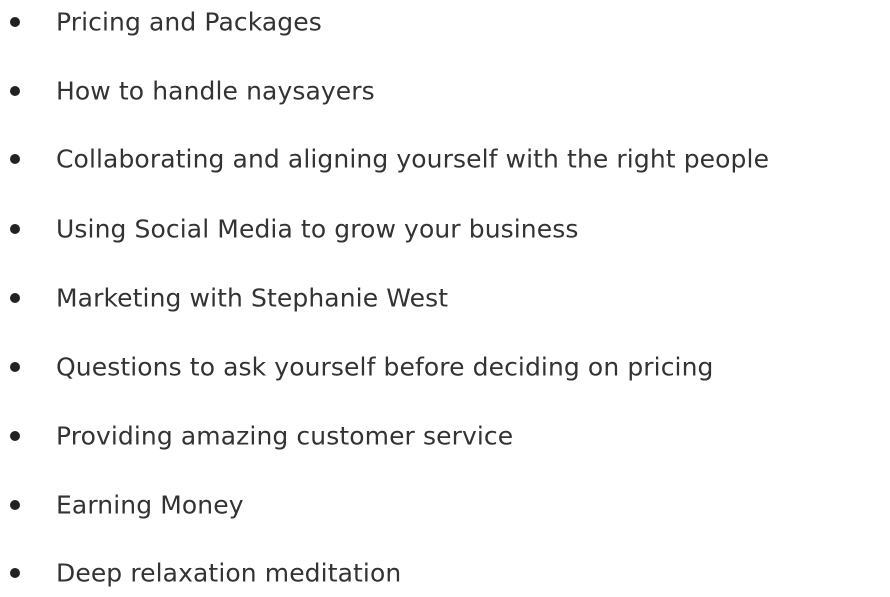 The width and height of the screenshot is (890, 597). What do you see at coordinates (229, 573) in the screenshot?
I see `list-item-label: Deep relaxation meditation` at bounding box center [229, 573].